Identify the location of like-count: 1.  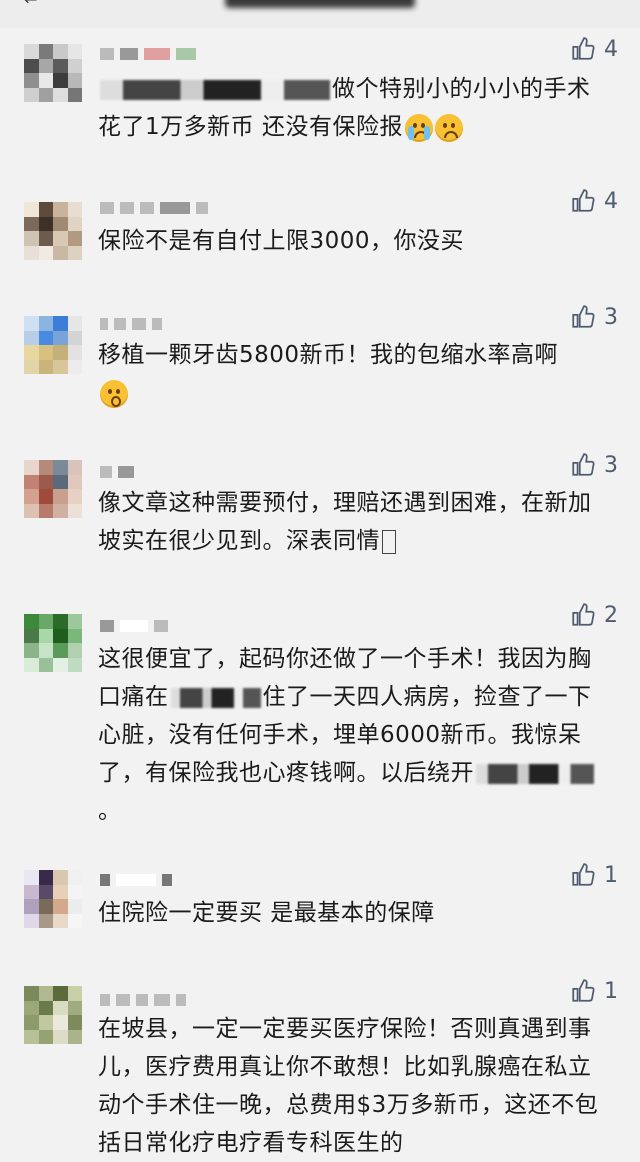
(611, 991).